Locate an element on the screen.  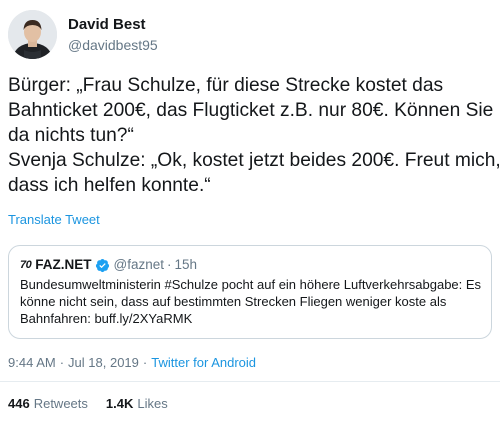
quoted-text-line: Bahnfahren: buff.ly/2XYaRMK is located at coordinates (251, 318).